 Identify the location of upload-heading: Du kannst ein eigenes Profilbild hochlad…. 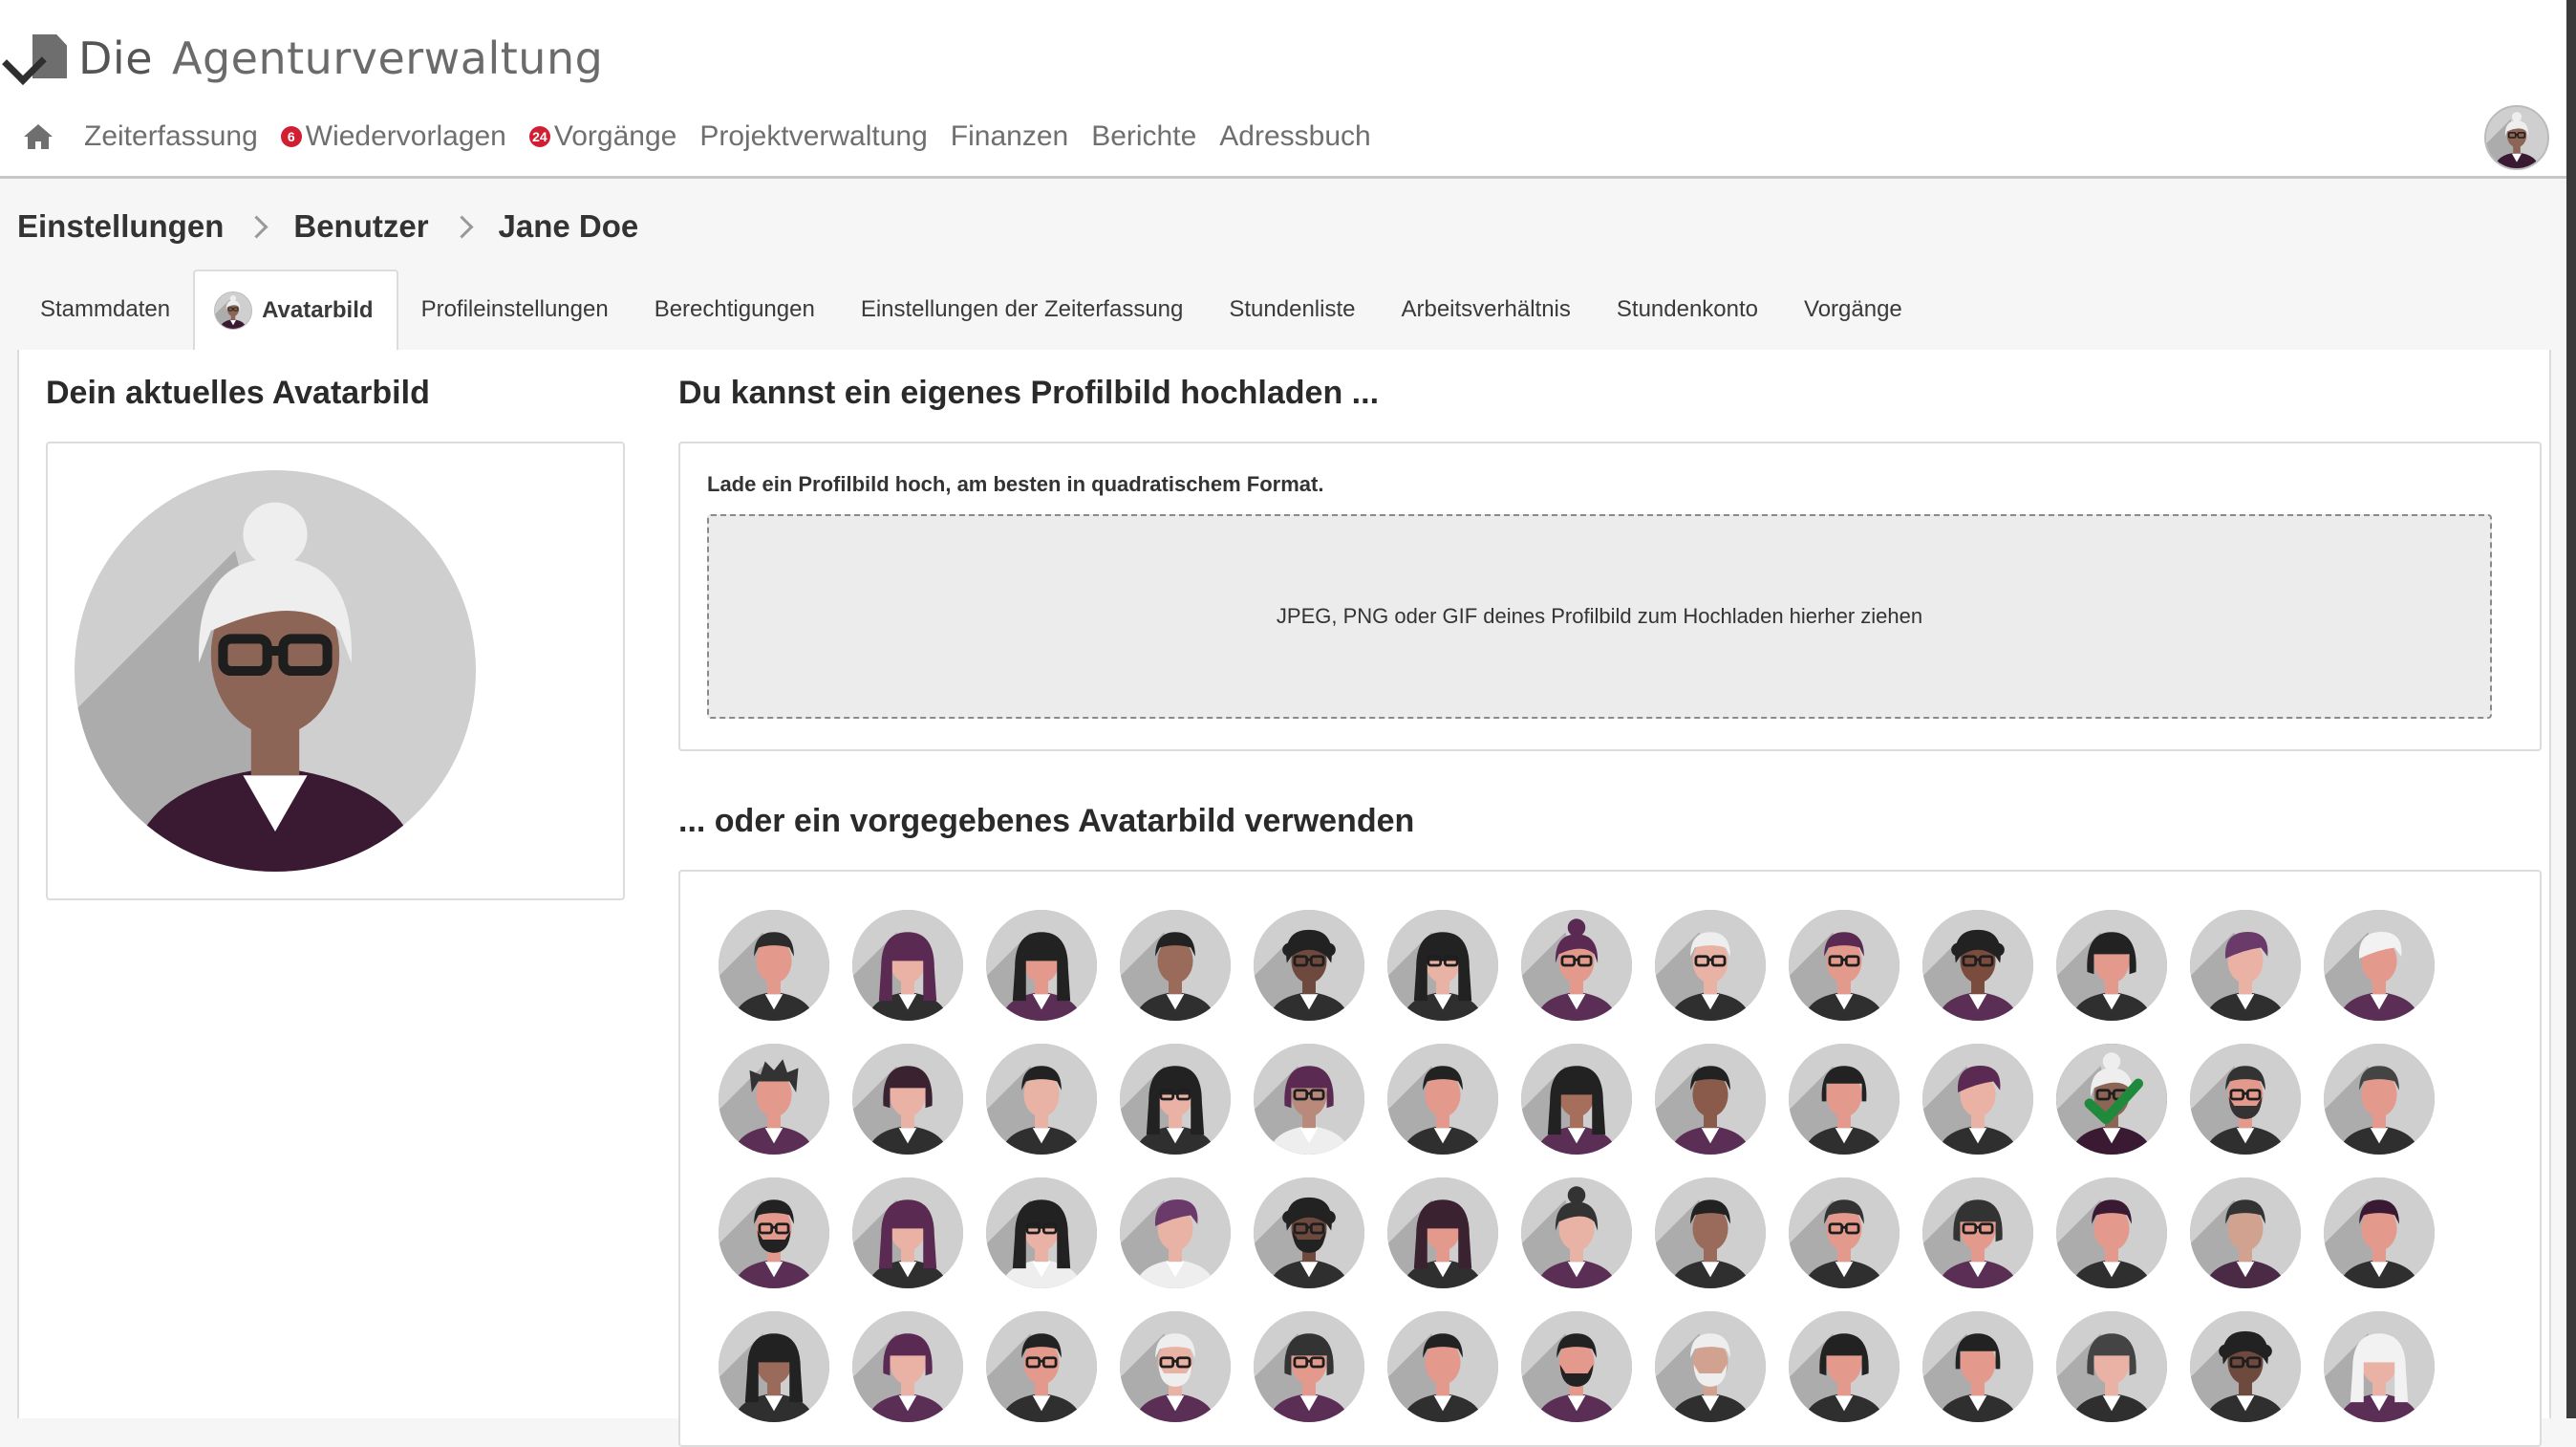
(1029, 393).